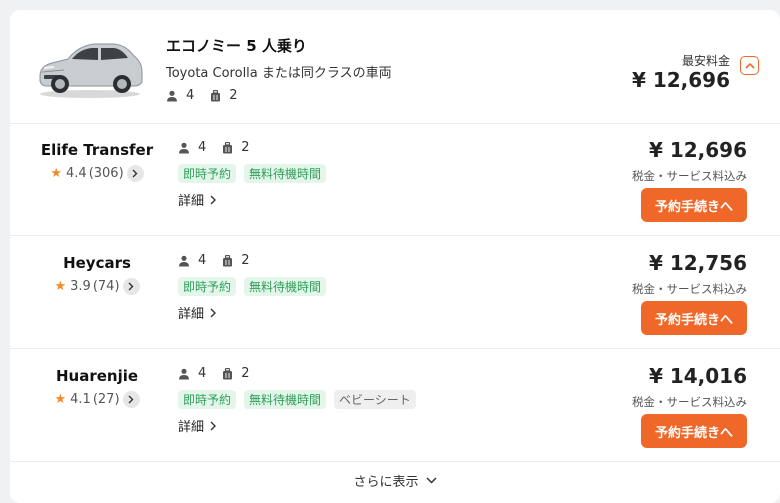 This screenshot has height=503, width=780. I want to click on lowest-price-label: 最安料金, so click(705, 61).